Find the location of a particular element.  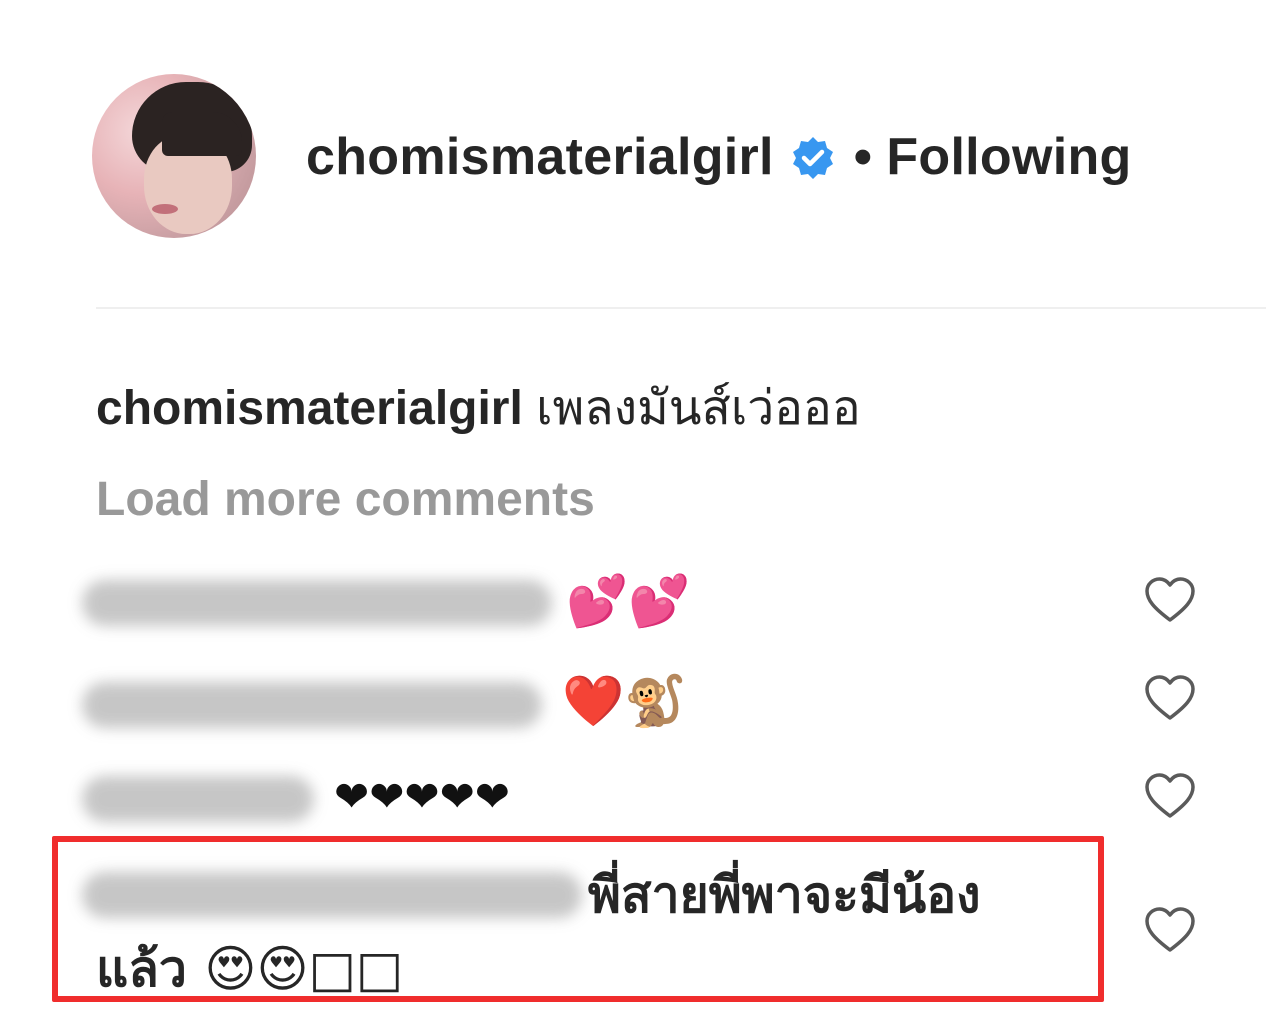

comment-row: 💕💕 is located at coordinates (640, 605).